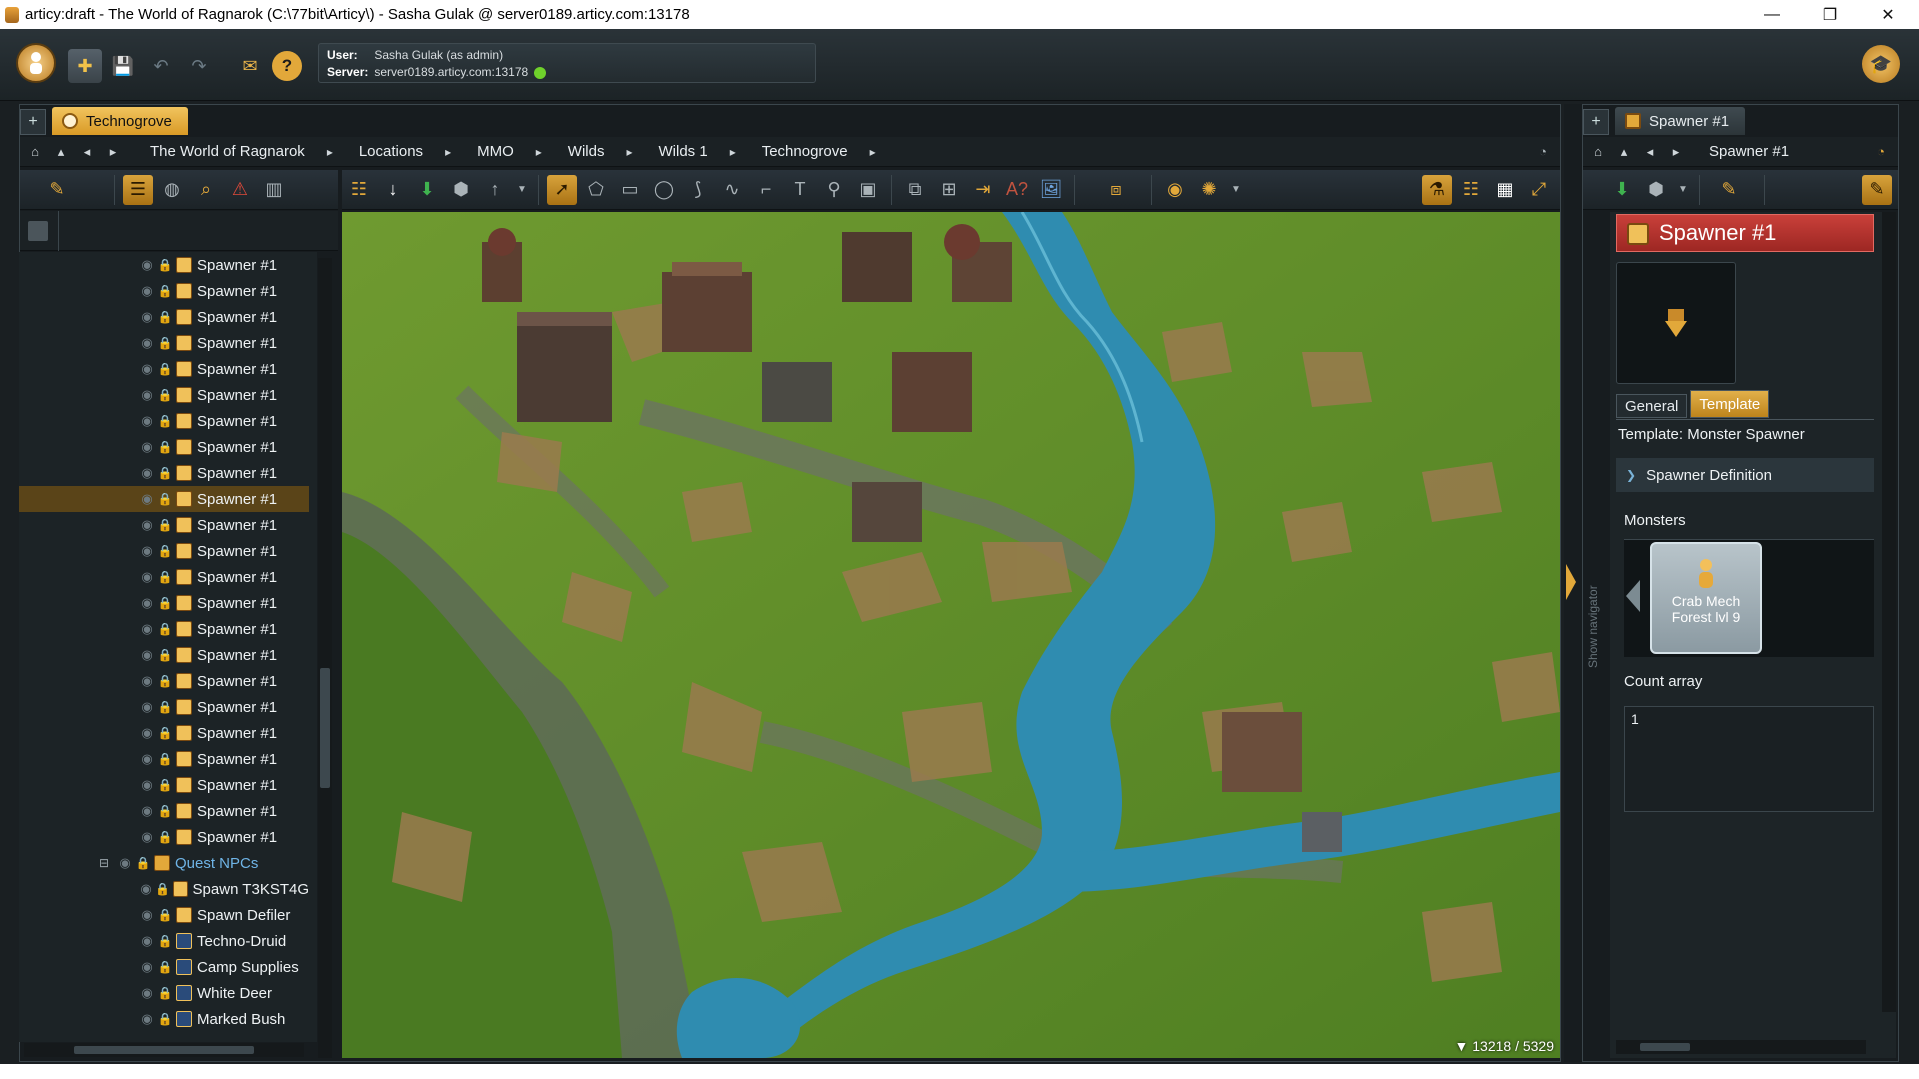  I want to click on move-up-button: ↑, so click(495, 190).